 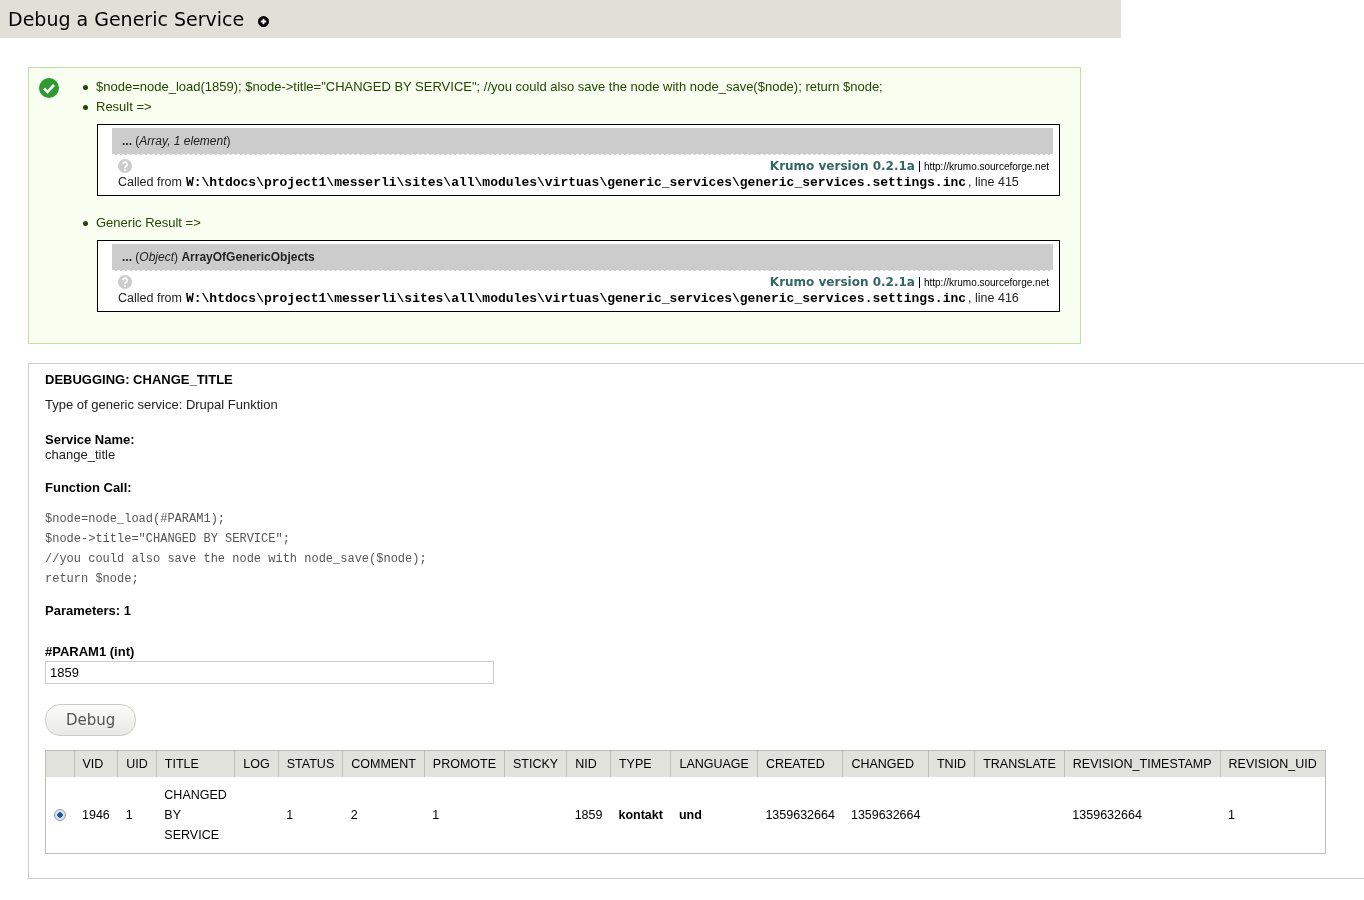 I want to click on page-title: Debug a Generic Service, so click(x=126, y=19).